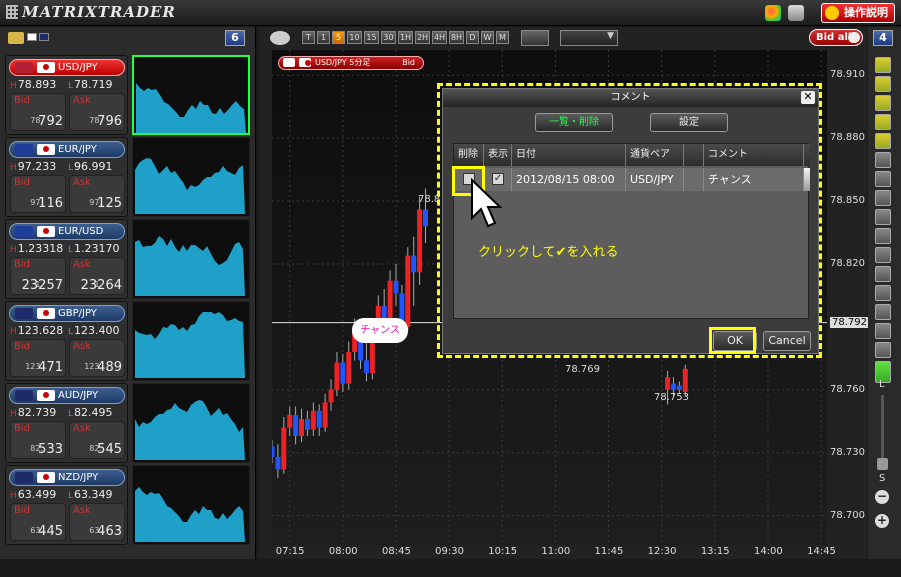 The image size is (901, 577). I want to click on timeframe-button: 2H, so click(422, 37).